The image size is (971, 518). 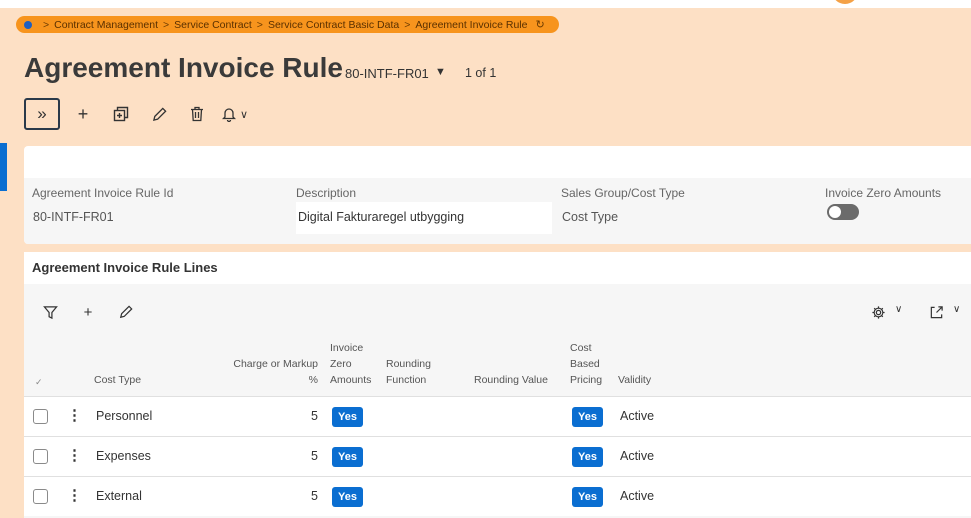 I want to click on col-header-izero-line: Invoice, so click(x=347, y=348).